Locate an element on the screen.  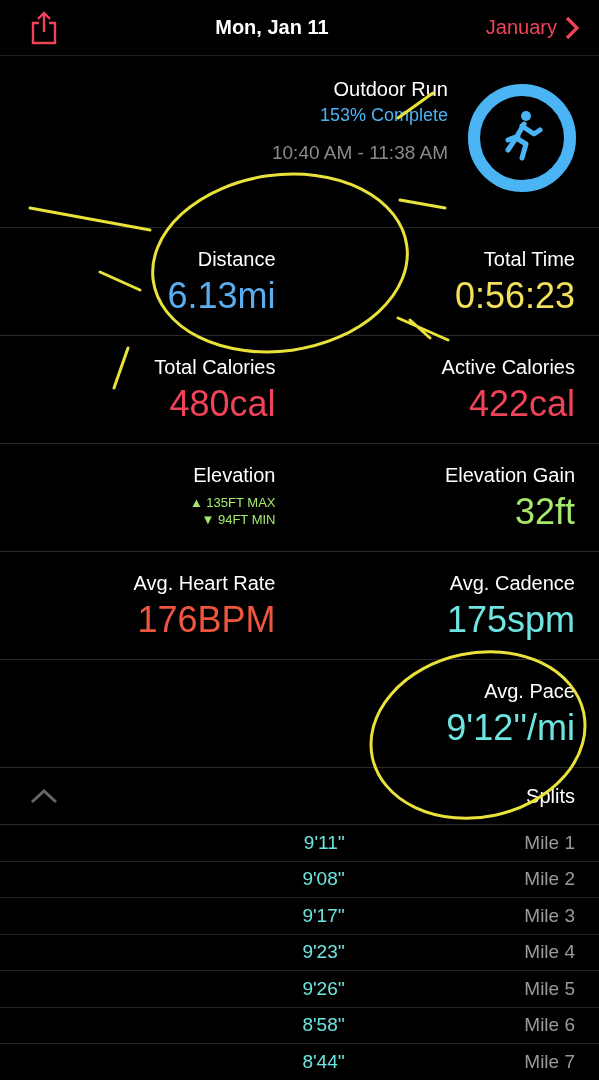
split-mile: Mile 7 is located at coordinates (549, 1061).